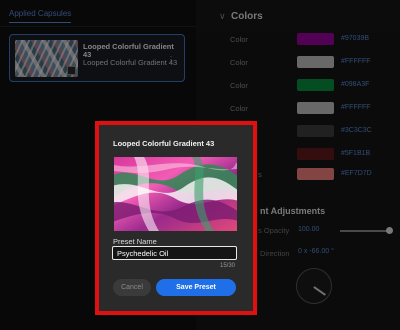  I want to click on preset-name-input, so click(174, 253).